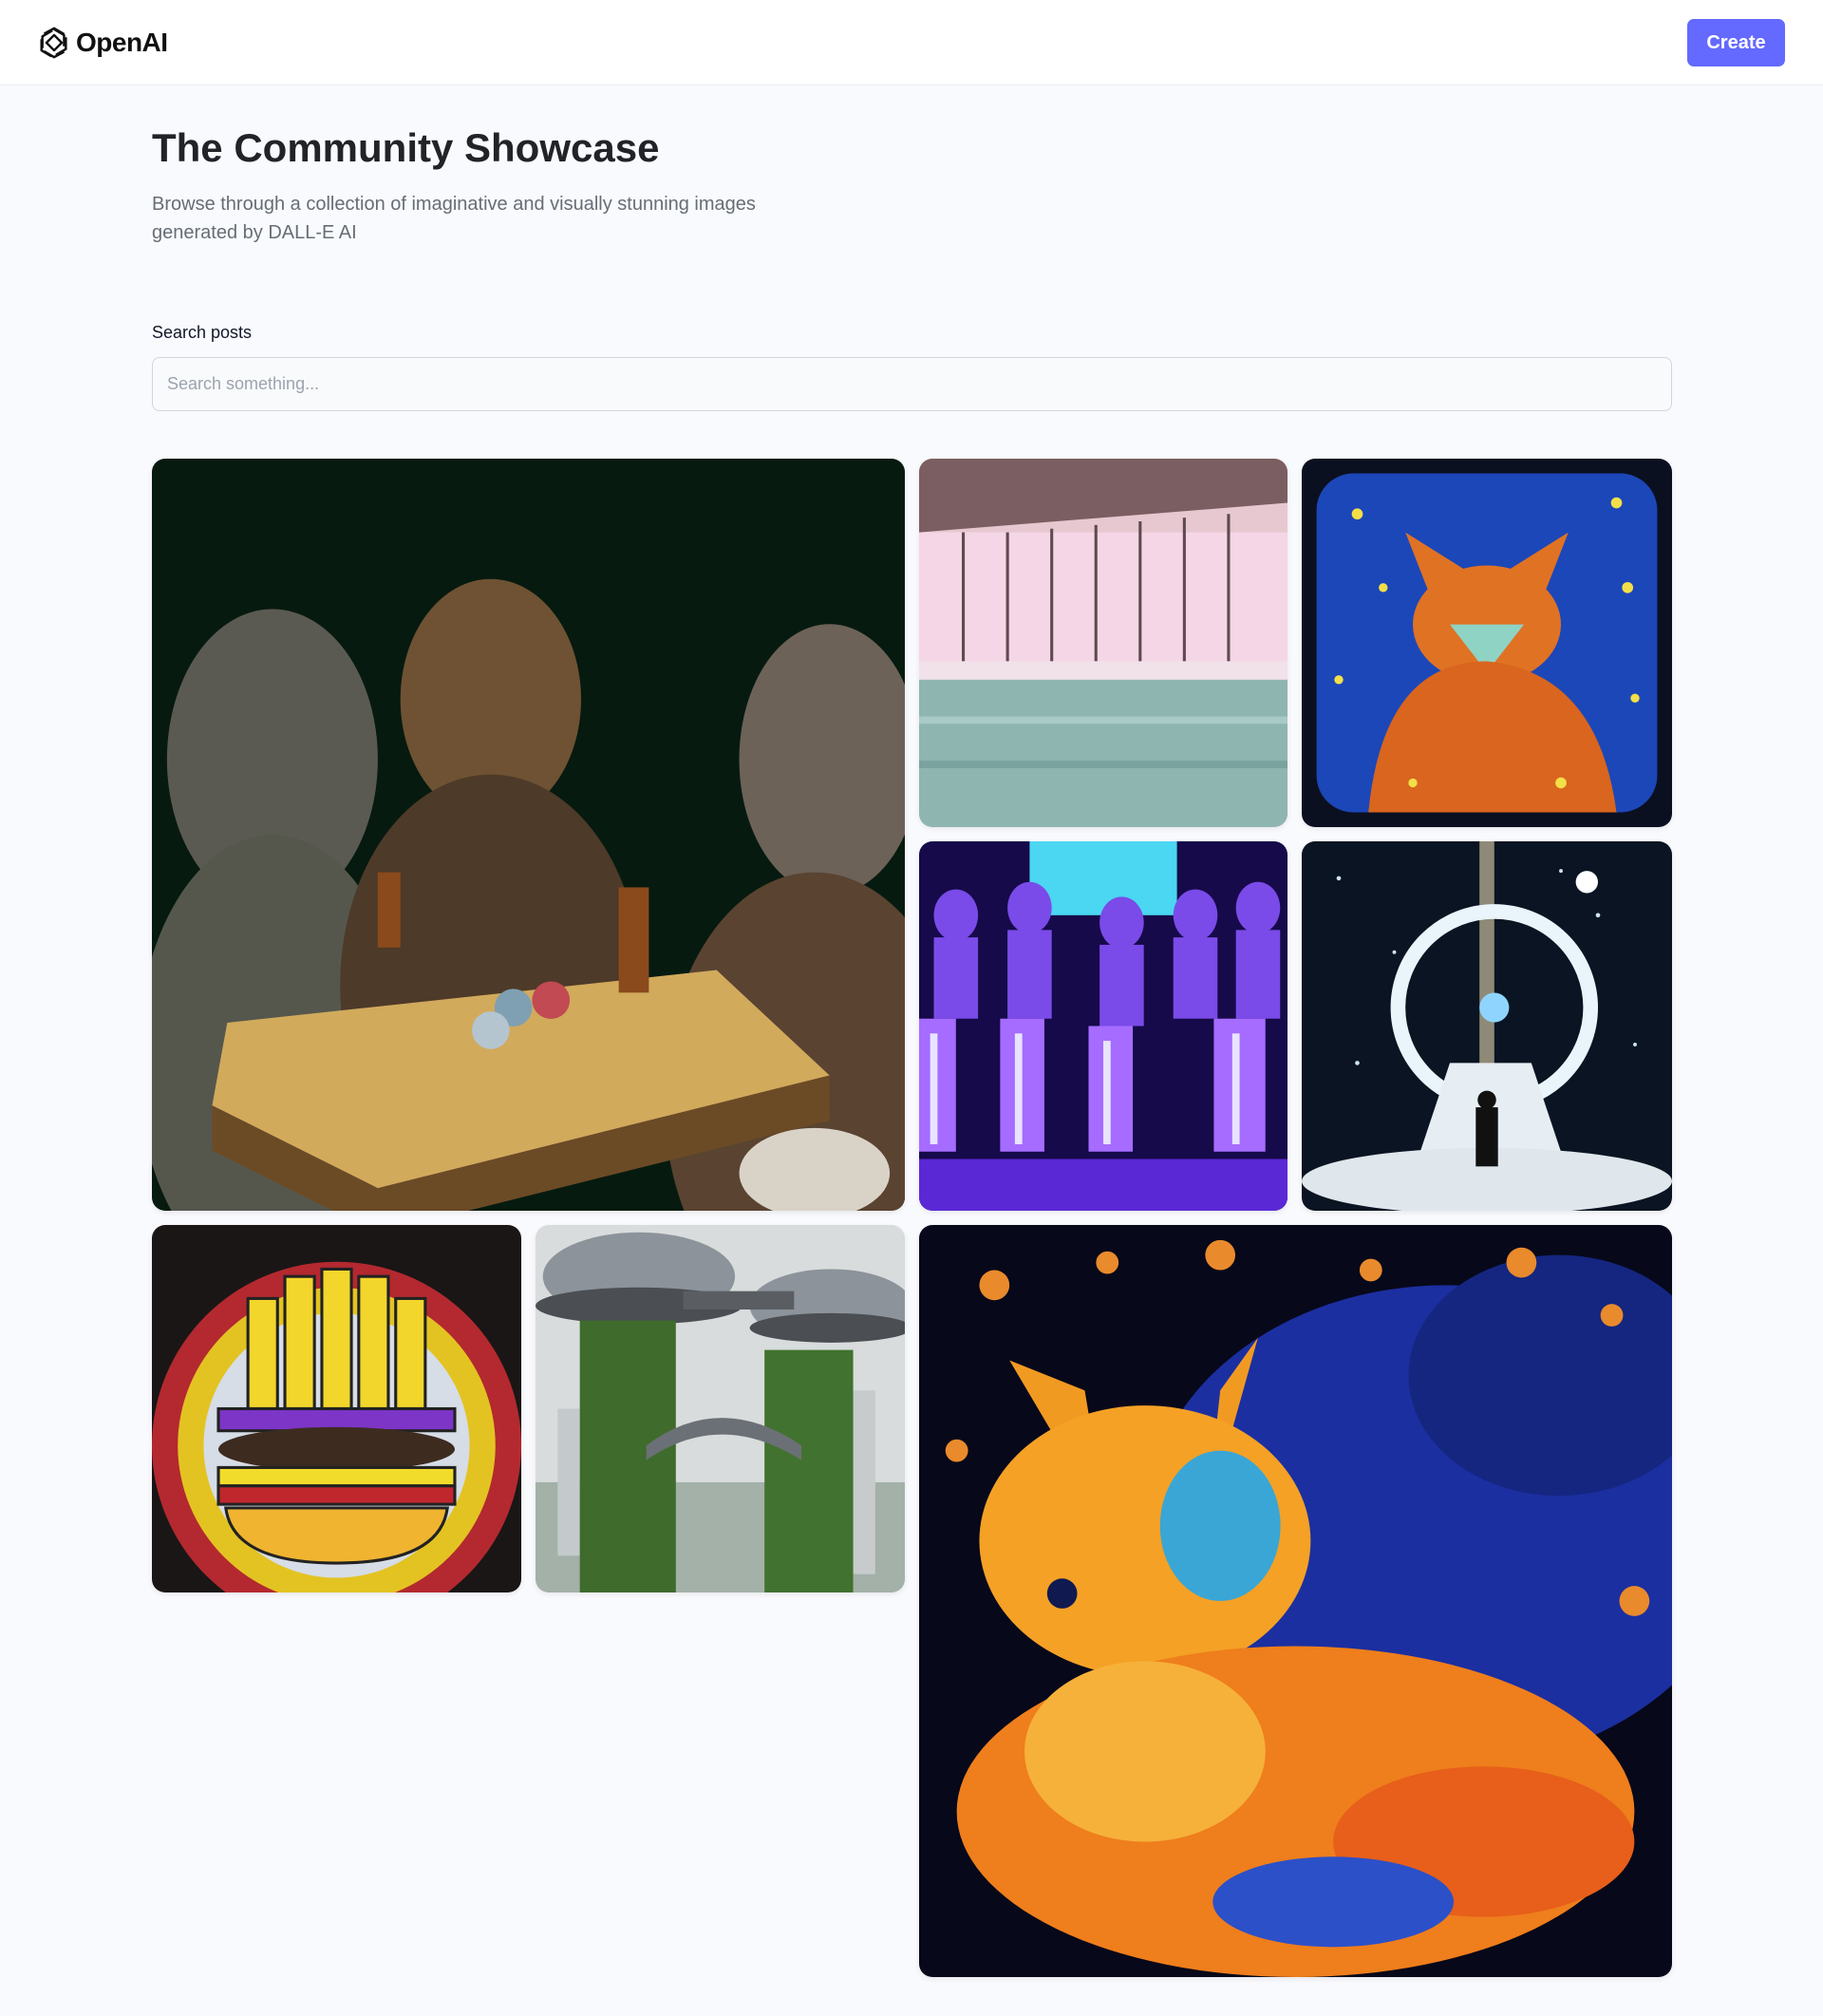 The width and height of the screenshot is (1823, 2016). What do you see at coordinates (912, 384) in the screenshot?
I see `search-input` at bounding box center [912, 384].